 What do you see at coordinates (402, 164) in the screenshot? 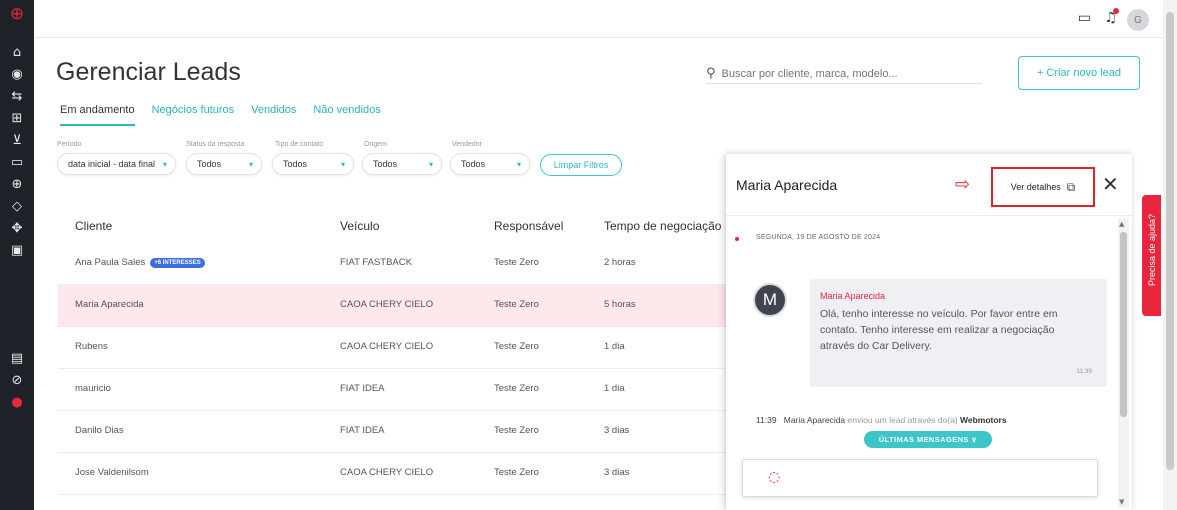
I see `filter-origem: Todos ▾` at bounding box center [402, 164].